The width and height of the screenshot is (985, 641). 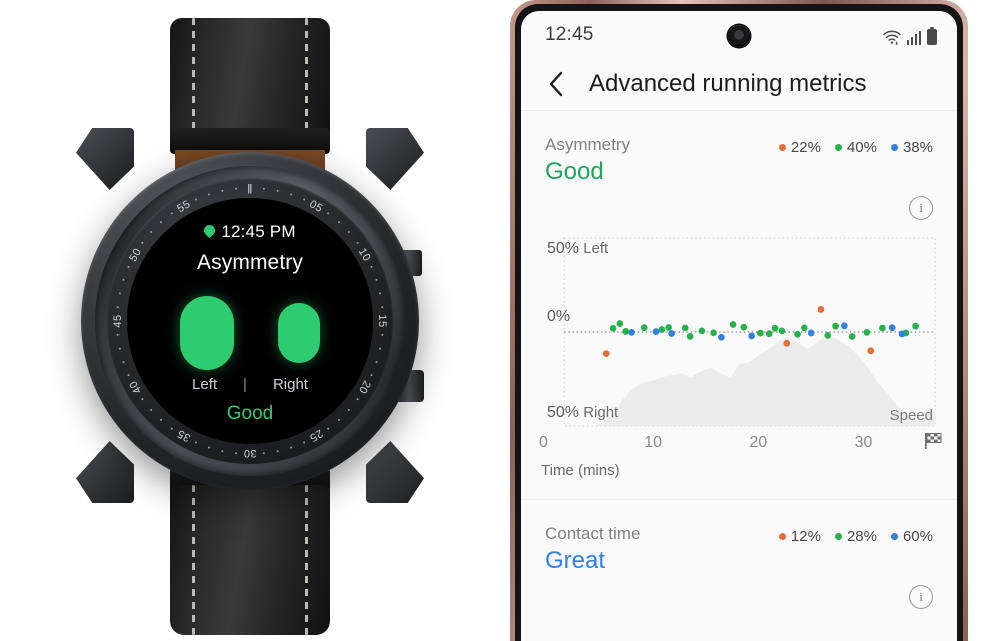 I want to click on legend-item-green-ct: 28%, so click(x=855, y=536).